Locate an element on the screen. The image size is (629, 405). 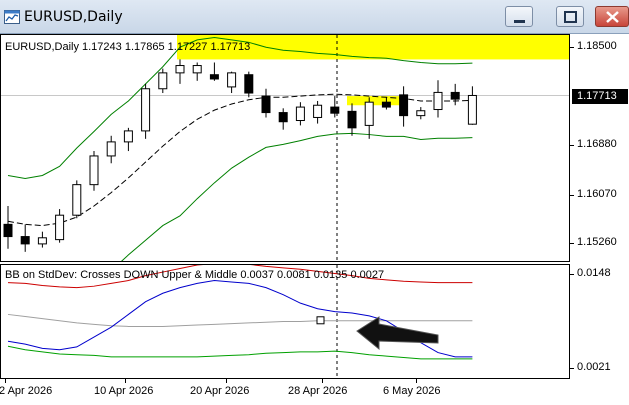
window-titlebar: EURUSD,Daily is located at coordinates (314, 17).